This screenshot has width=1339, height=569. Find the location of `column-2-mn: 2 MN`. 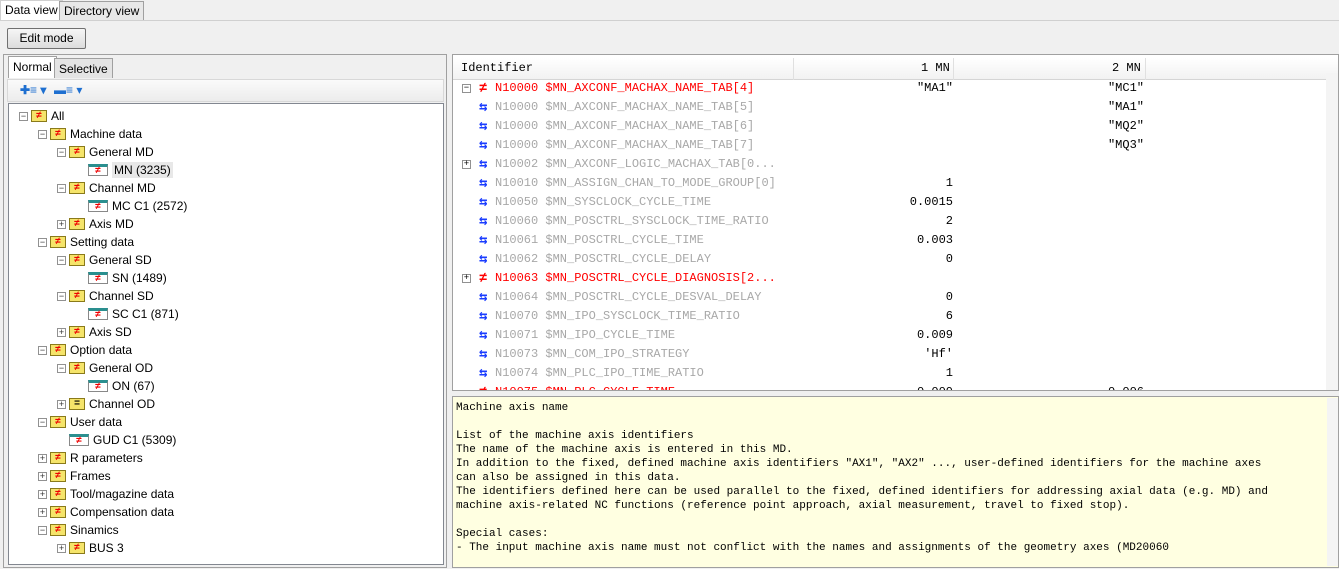

column-2-mn: 2 MN is located at coordinates (1126, 68).